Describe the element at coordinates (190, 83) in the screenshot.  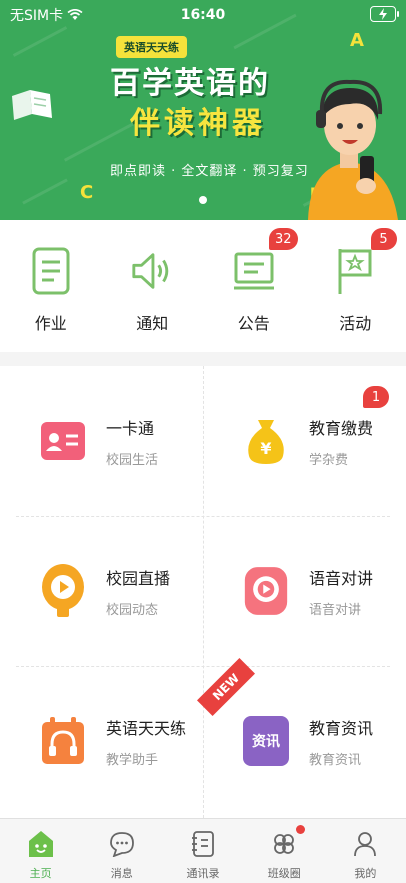
I see `banner-headline: 百学英语的` at that location.